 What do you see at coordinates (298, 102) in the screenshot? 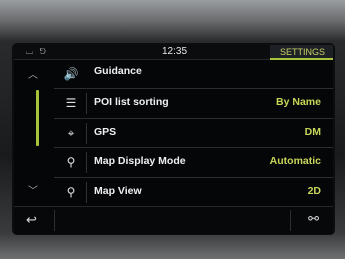
I see `setting-value: By Name` at bounding box center [298, 102].